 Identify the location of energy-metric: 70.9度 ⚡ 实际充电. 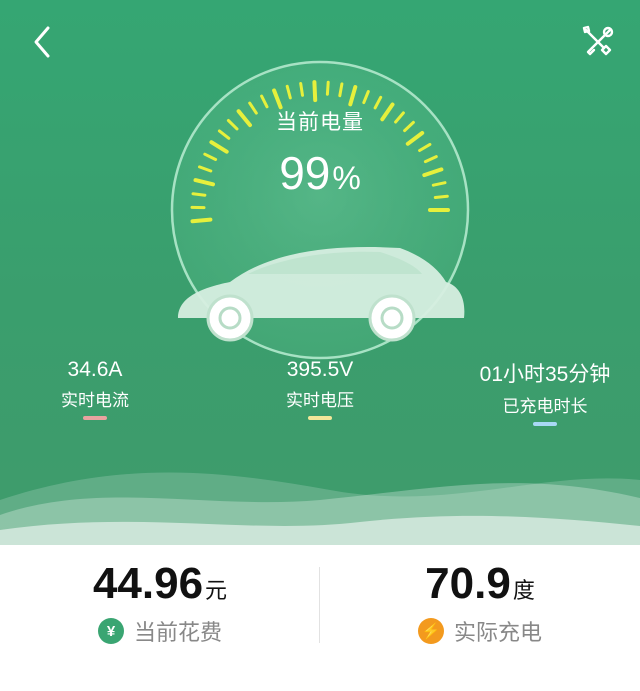
(480, 603).